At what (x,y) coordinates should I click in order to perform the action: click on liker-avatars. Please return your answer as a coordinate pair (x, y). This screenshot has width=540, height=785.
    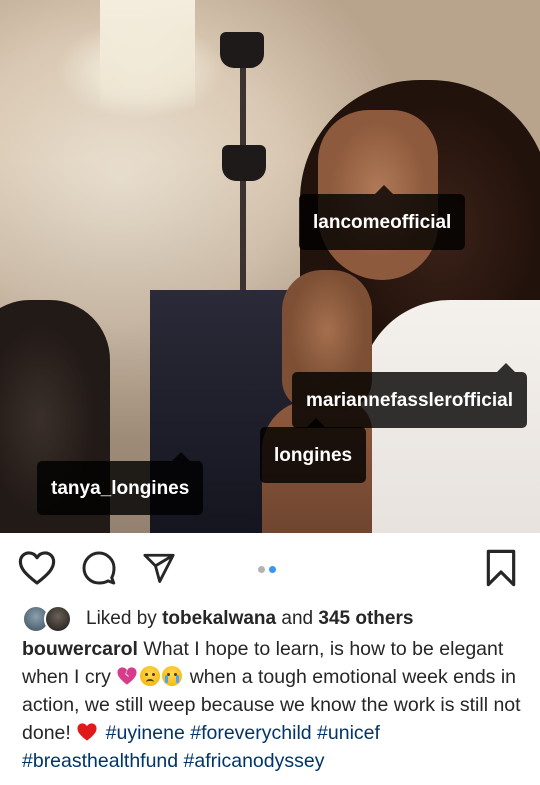
    Looking at the image, I should click on (50, 619).